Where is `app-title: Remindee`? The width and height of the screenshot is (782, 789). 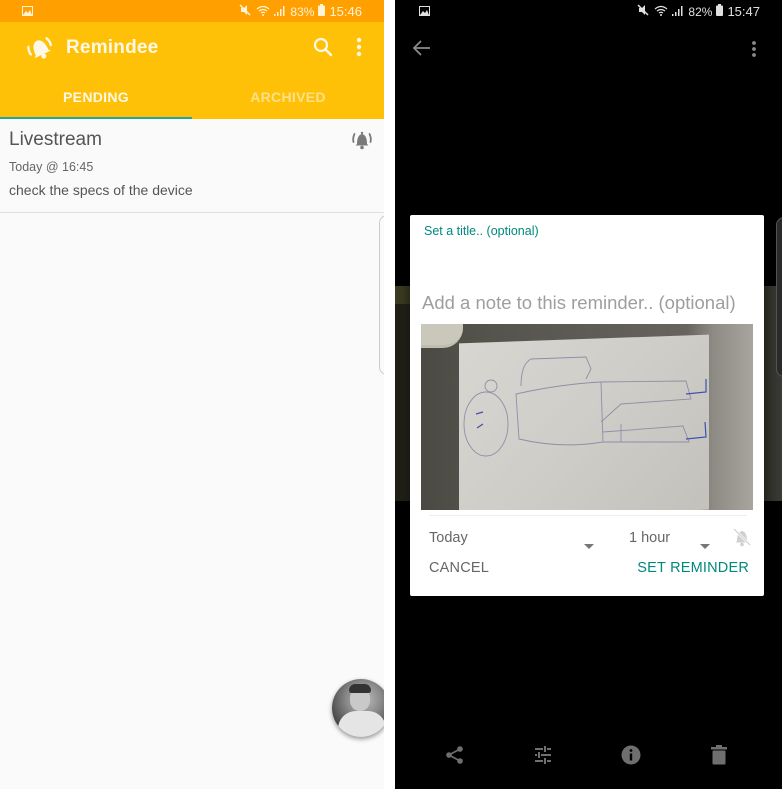 app-title: Remindee is located at coordinates (112, 47).